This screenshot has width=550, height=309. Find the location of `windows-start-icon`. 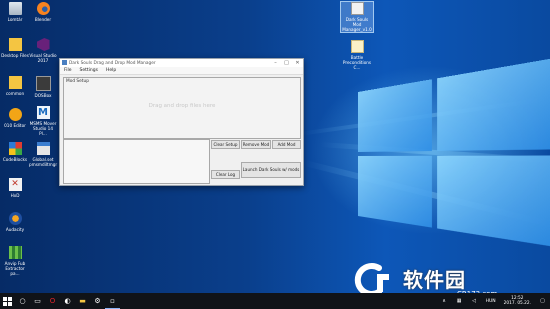

windows-start-icon is located at coordinates (7, 301).